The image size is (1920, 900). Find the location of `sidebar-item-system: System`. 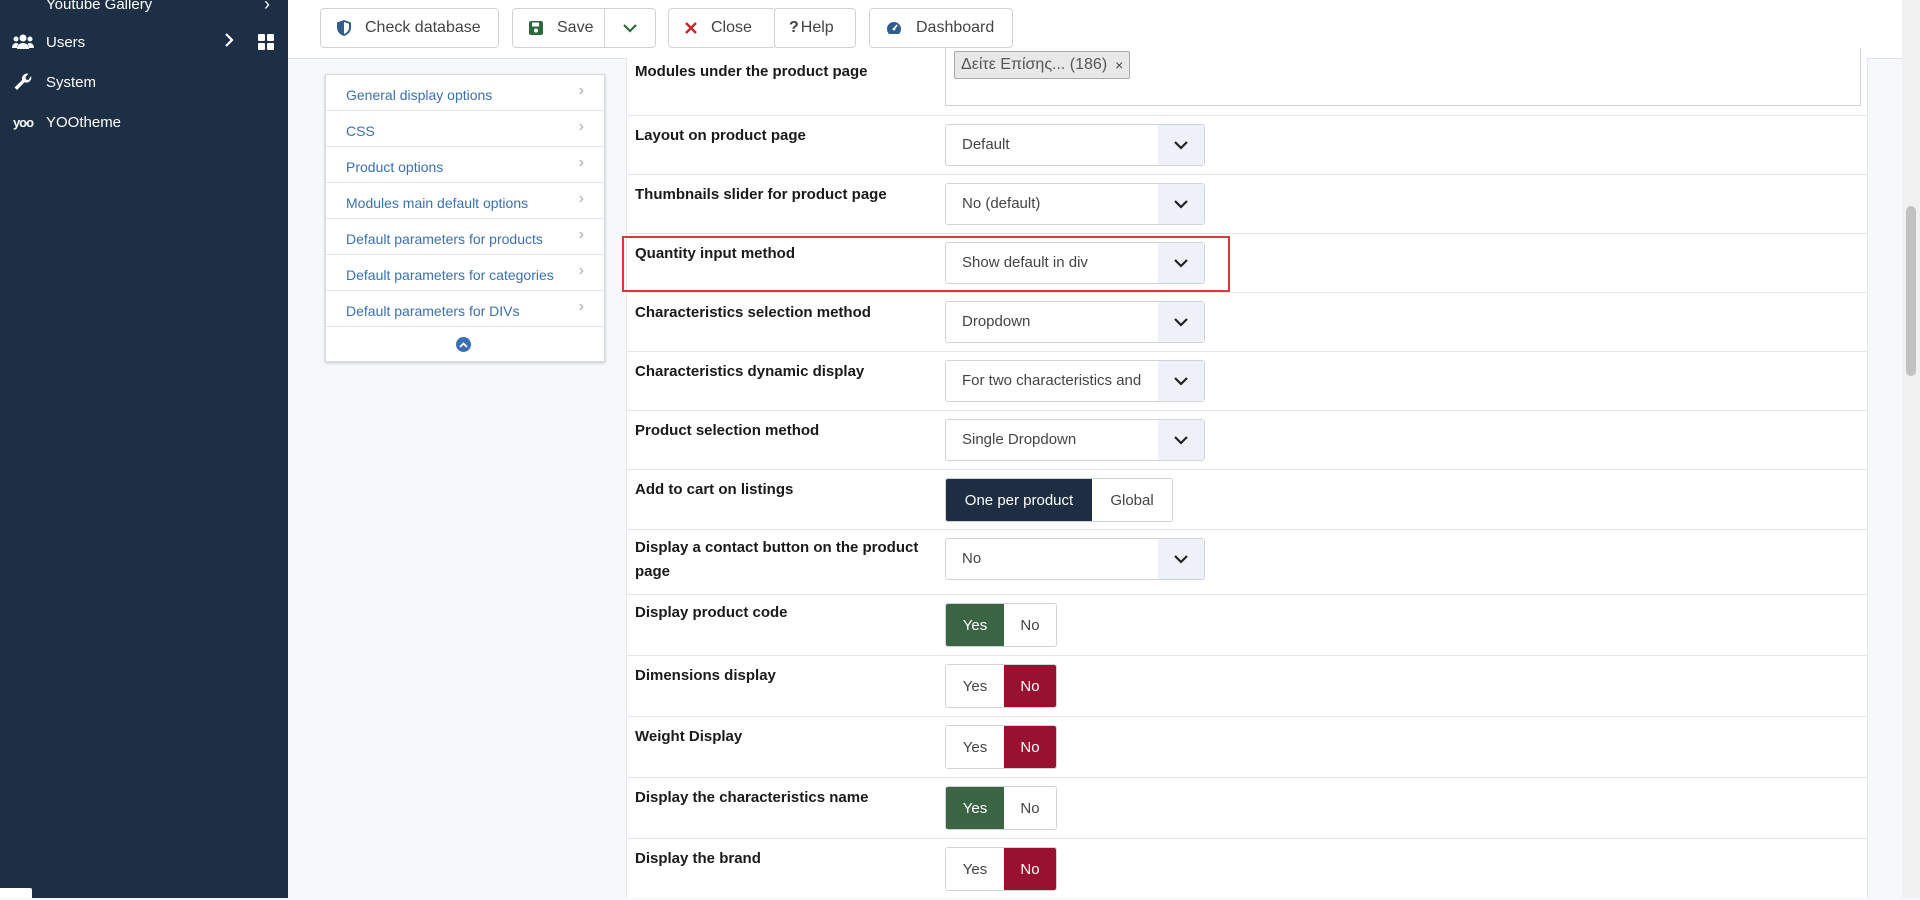

sidebar-item-system: System is located at coordinates (144, 82).